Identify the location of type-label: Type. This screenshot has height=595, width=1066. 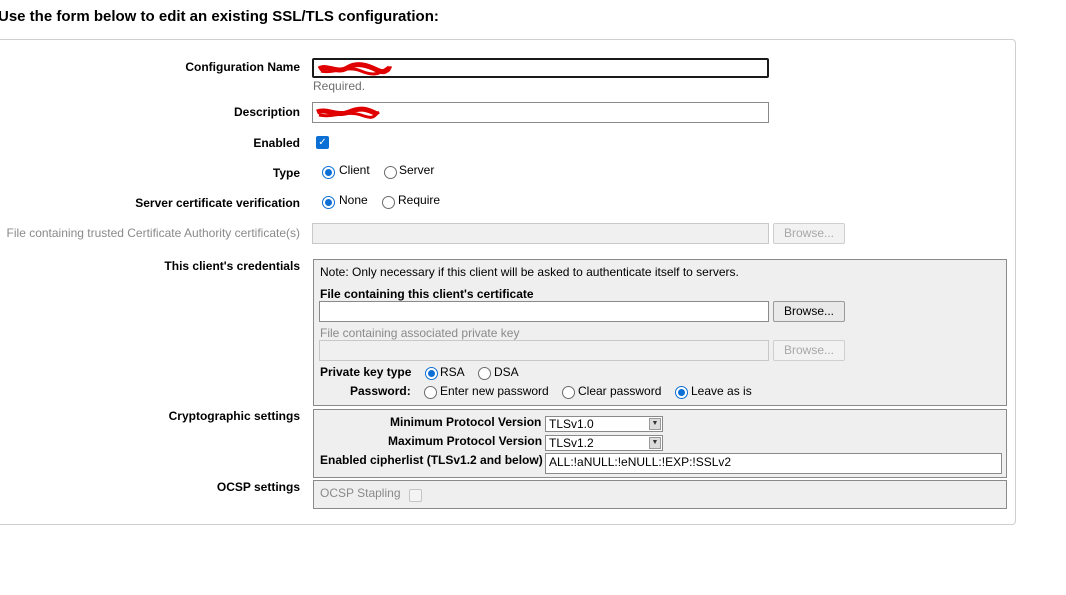
(286, 173).